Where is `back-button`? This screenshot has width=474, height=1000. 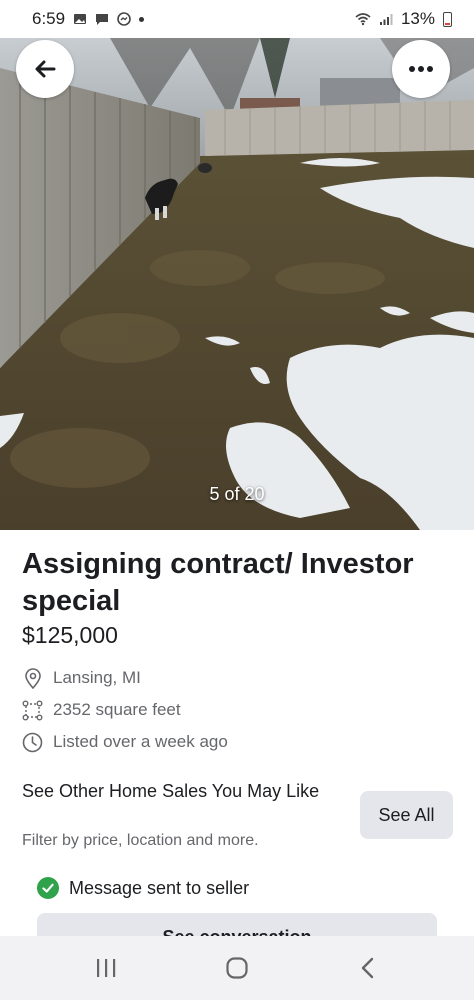 back-button is located at coordinates (45, 69).